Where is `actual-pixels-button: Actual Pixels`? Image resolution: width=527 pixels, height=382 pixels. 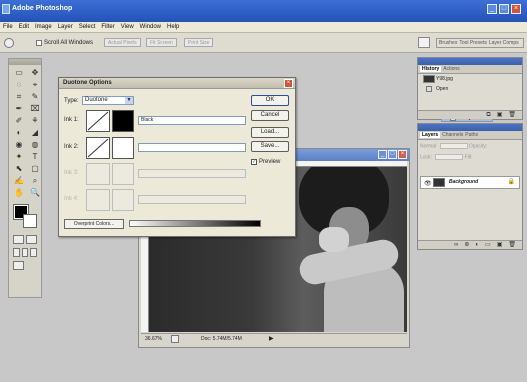
actual-pixels-button: Actual Pixels is located at coordinates (122, 42).